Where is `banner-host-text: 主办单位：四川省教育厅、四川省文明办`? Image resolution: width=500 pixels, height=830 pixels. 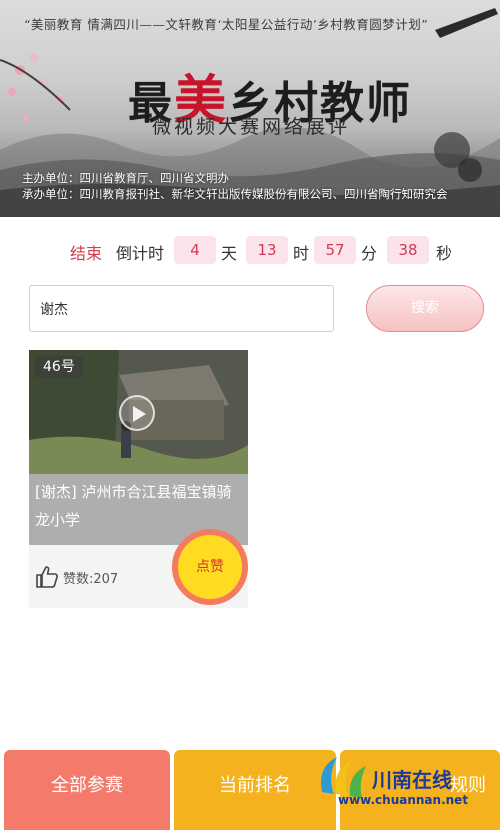 banner-host-text: 主办单位：四川省教育厅、四川省文明办 is located at coordinates (125, 178).